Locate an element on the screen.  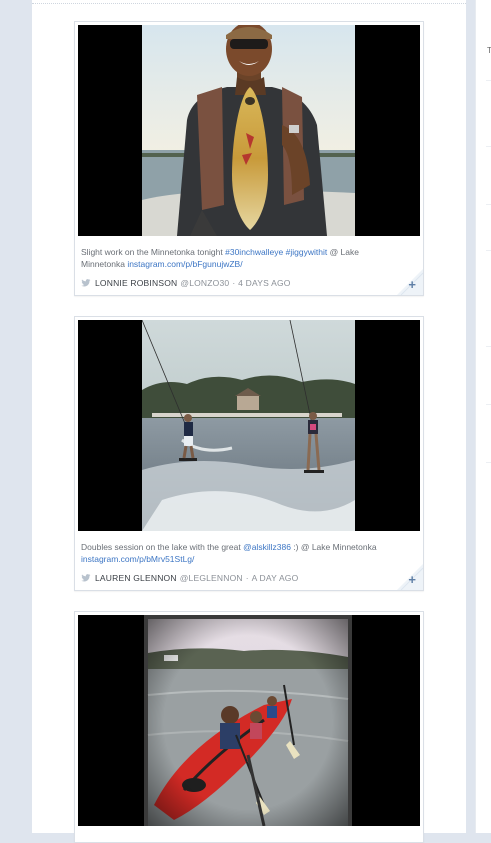
photo-man-with-fish is located at coordinates (248, 130).